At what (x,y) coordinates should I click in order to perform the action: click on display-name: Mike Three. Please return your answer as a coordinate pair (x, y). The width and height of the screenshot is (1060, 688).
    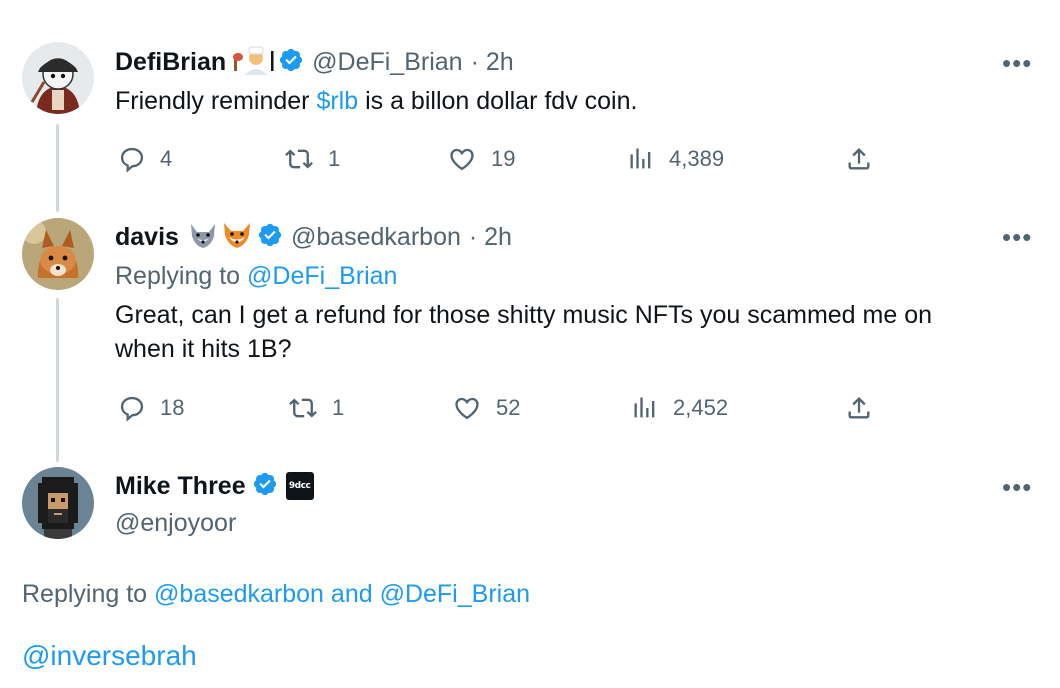
    Looking at the image, I should click on (180, 486).